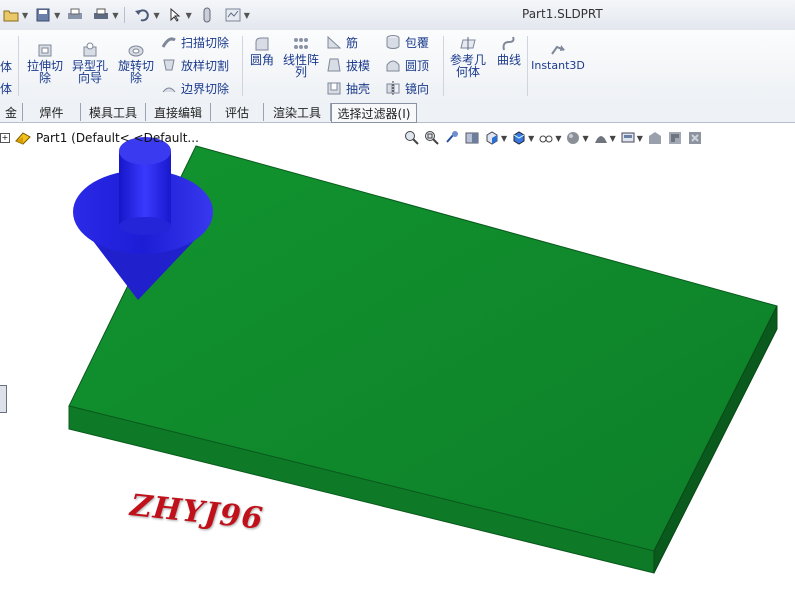 Image resolution: width=795 pixels, height=596 pixels. I want to click on tab-sheet-metal: 金, so click(11, 112).